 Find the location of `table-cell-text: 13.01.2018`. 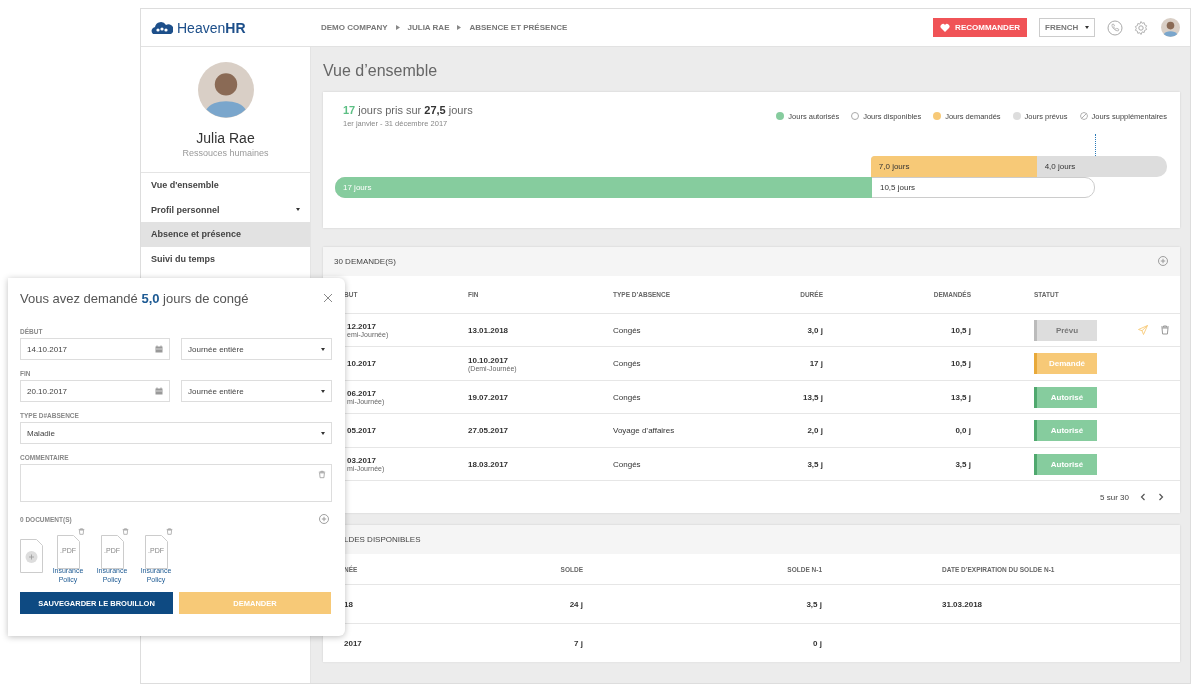

table-cell-text: 13.01.2018 is located at coordinates (489, 330).